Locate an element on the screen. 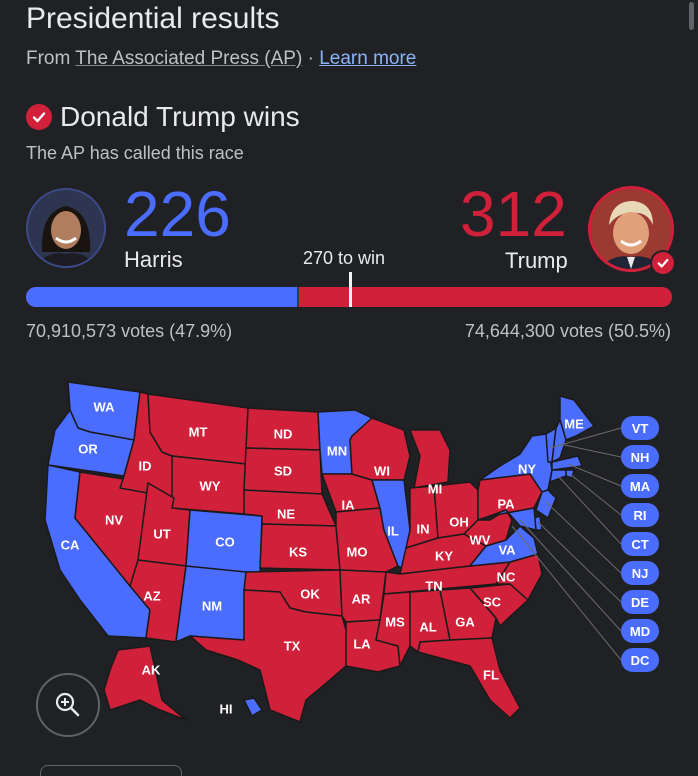 This screenshot has height=776, width=698. state-label-ms: MS is located at coordinates (395, 621).